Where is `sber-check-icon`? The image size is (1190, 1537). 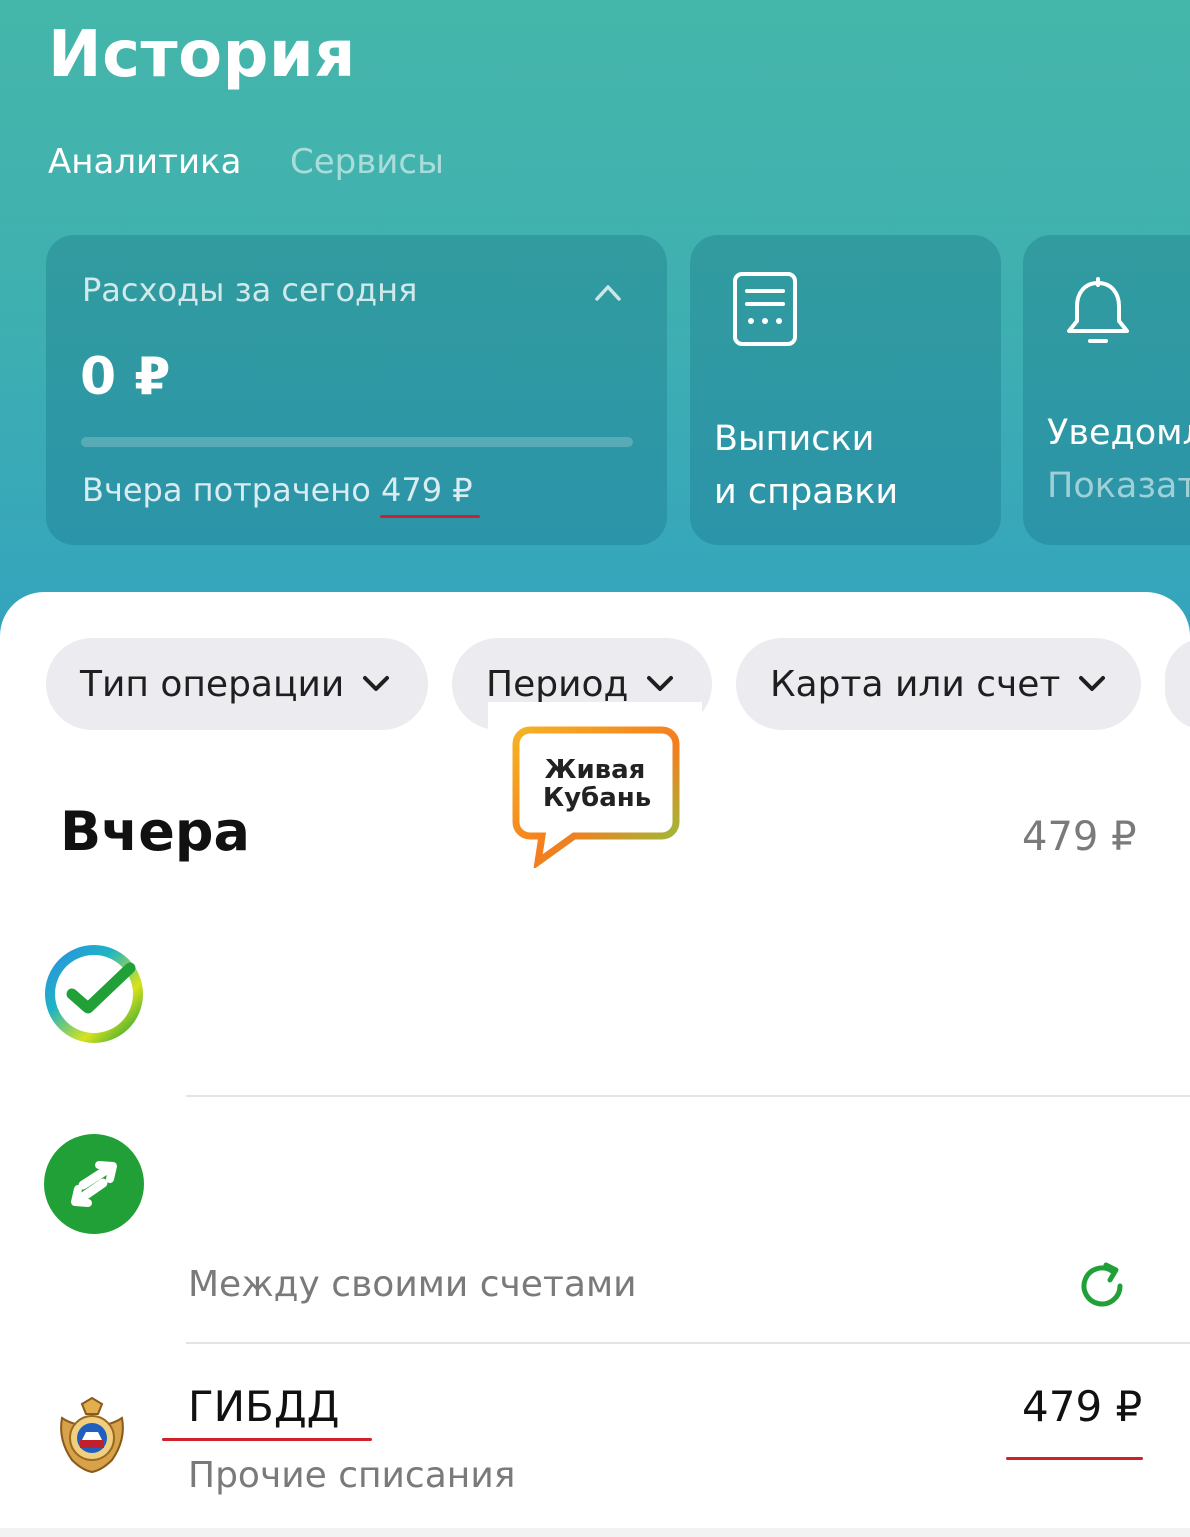
sber-check-icon is located at coordinates (94, 994).